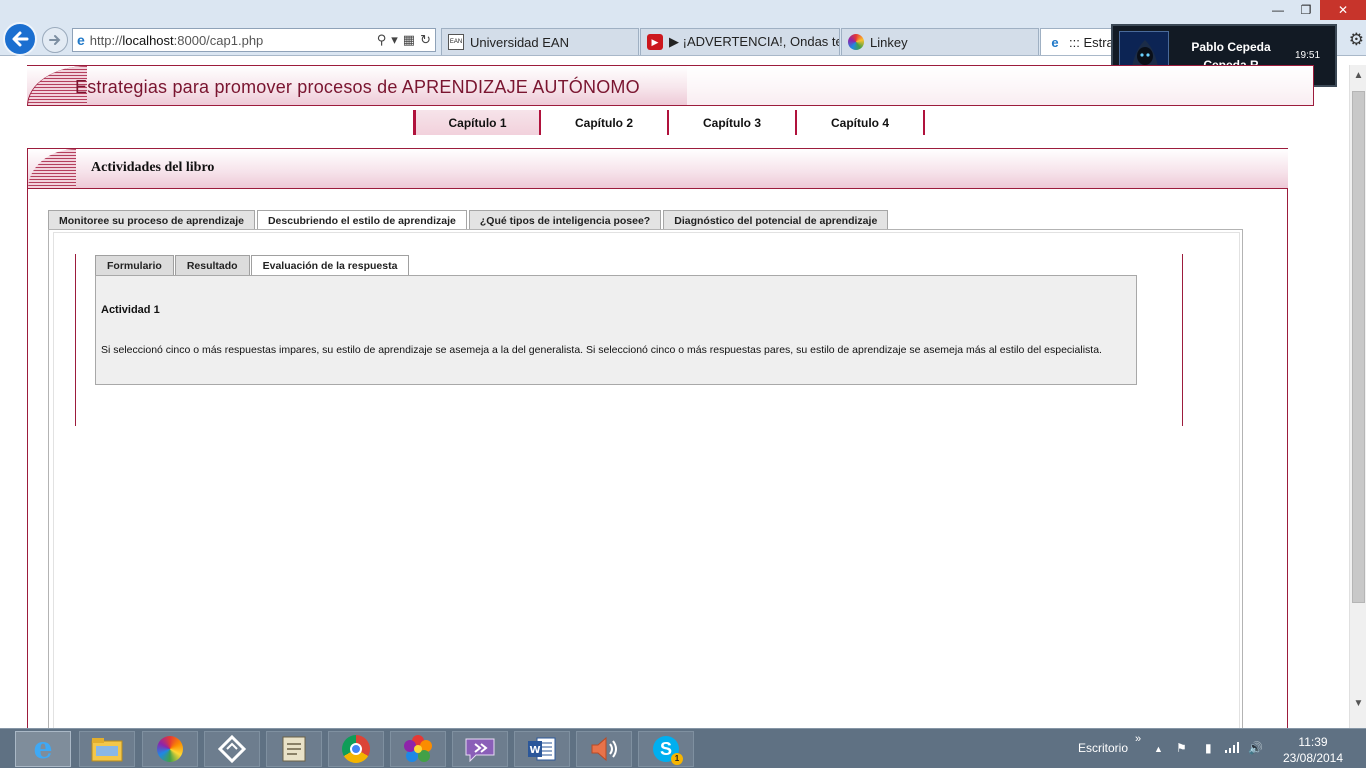 This screenshot has height=768, width=1366. I want to click on ie-icon: e, so click(43, 748).